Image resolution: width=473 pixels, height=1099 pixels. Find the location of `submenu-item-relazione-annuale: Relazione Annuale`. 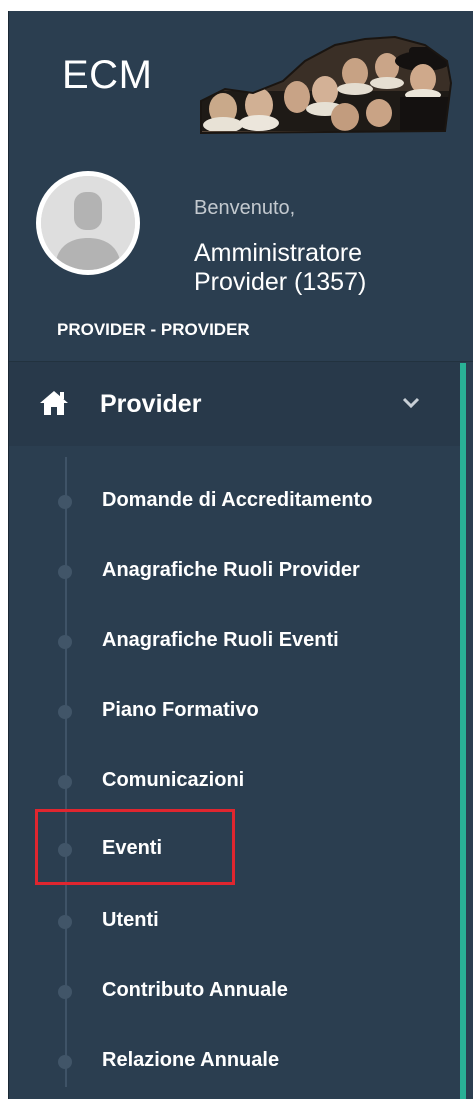

submenu-item-relazione-annuale: Relazione Annuale is located at coordinates (234, 1061).